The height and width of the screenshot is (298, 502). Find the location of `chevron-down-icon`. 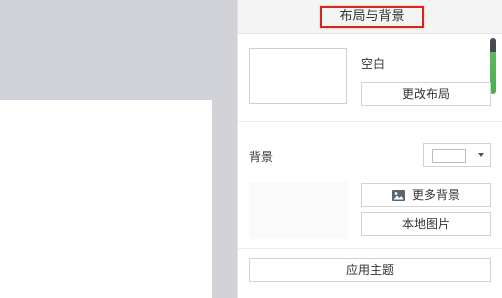

chevron-down-icon is located at coordinates (481, 155).